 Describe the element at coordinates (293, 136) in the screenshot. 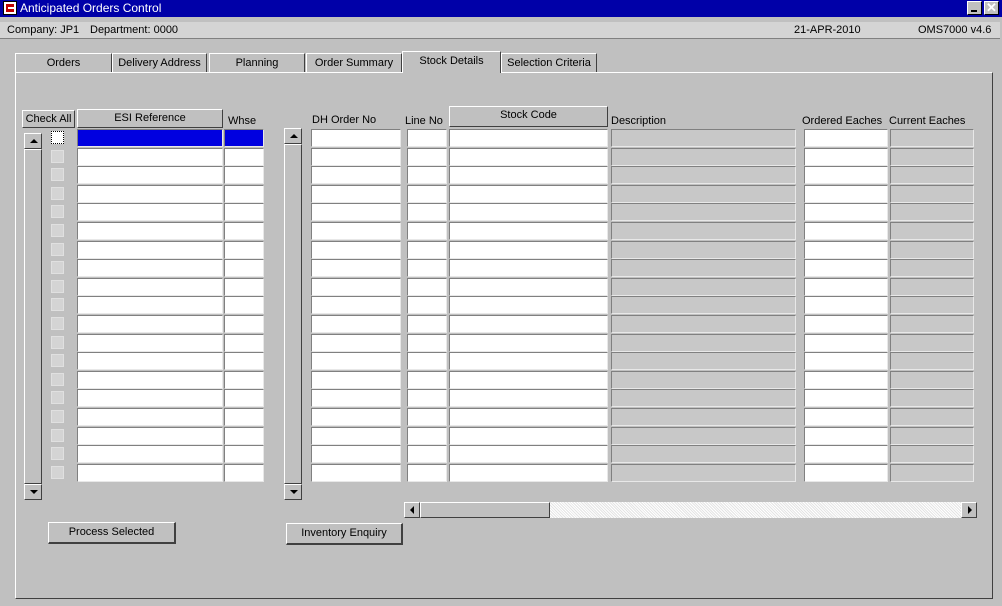

I see `right-scroll-up-button` at that location.